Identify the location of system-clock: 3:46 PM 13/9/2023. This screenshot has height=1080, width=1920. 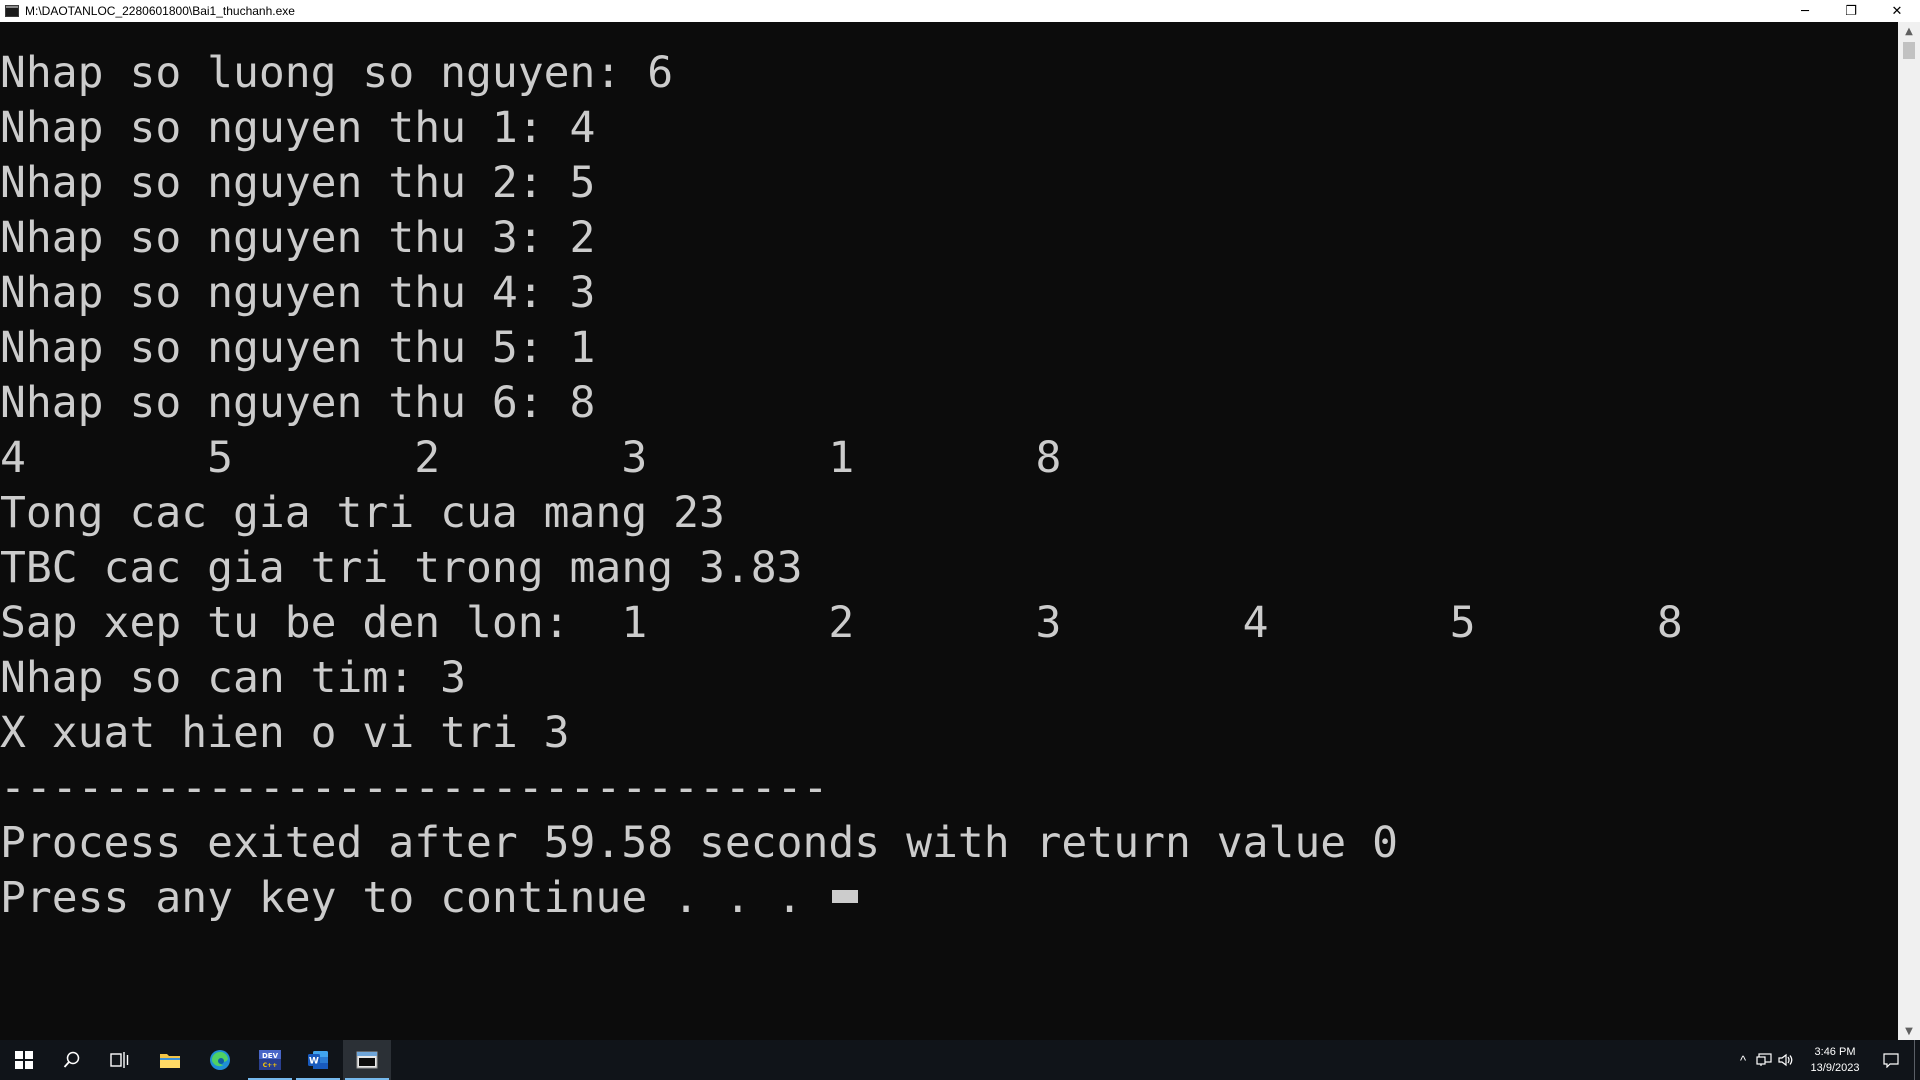
(1835, 1060).